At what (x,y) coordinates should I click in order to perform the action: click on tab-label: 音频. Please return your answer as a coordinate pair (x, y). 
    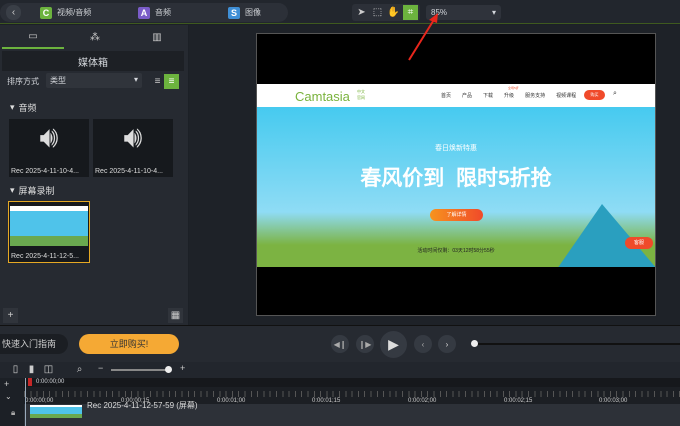
    Looking at the image, I should click on (163, 12).